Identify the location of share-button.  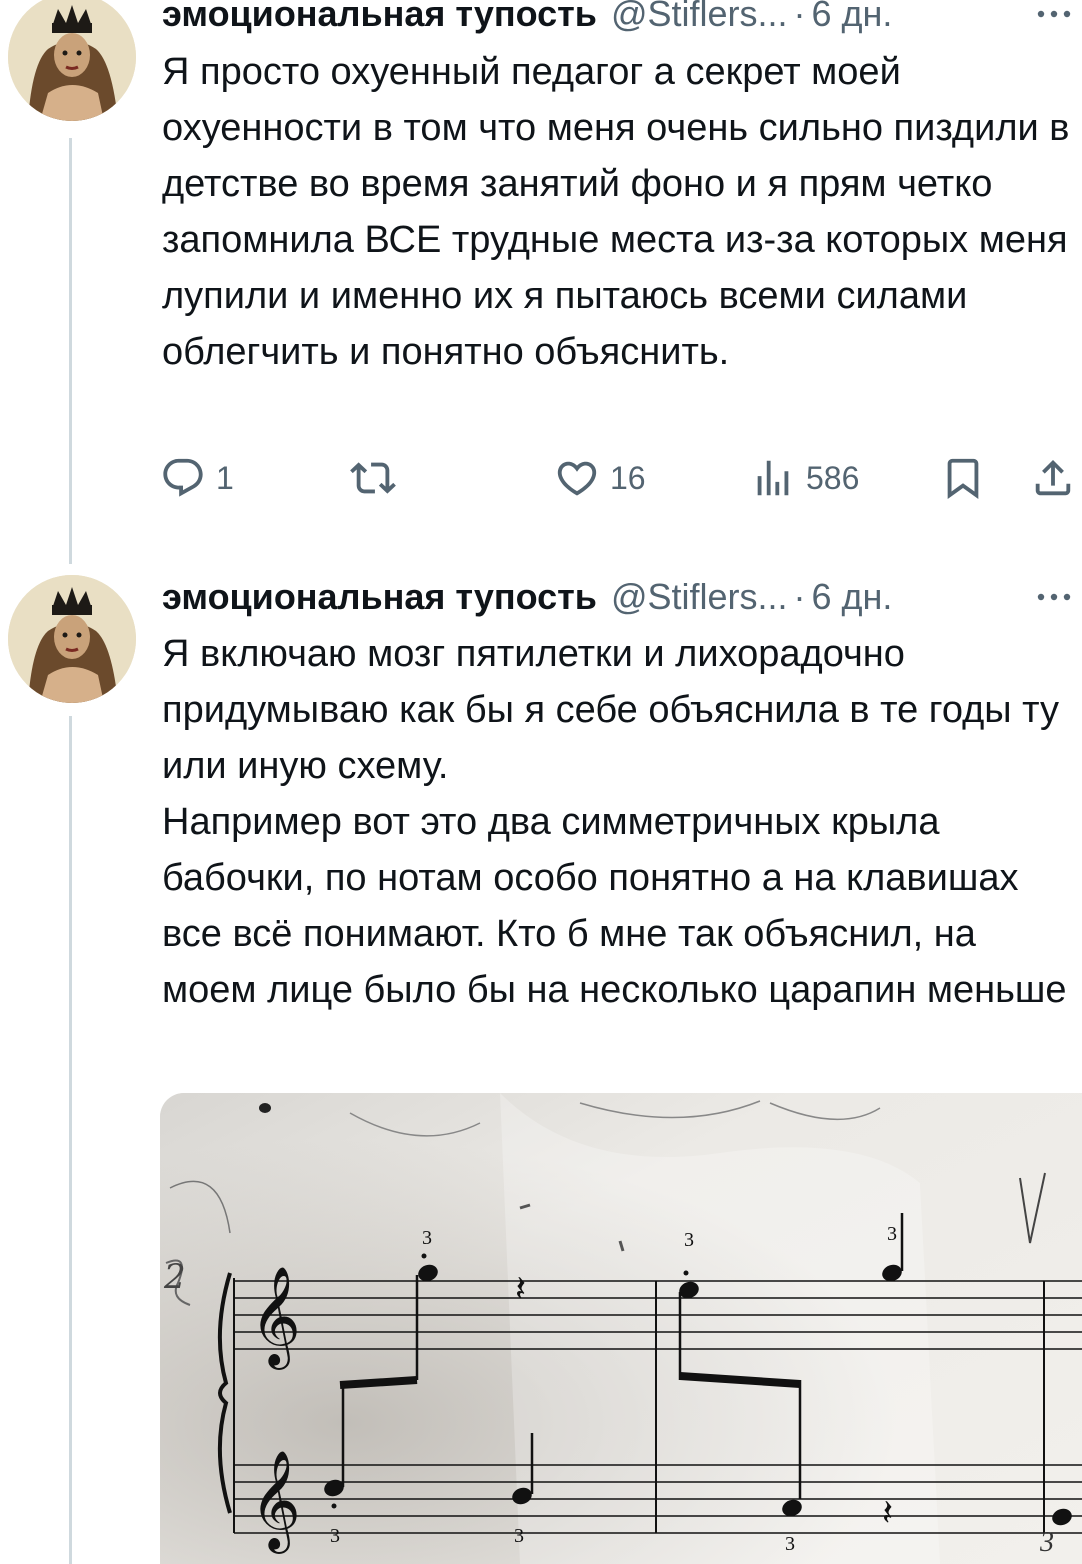
(1053, 478).